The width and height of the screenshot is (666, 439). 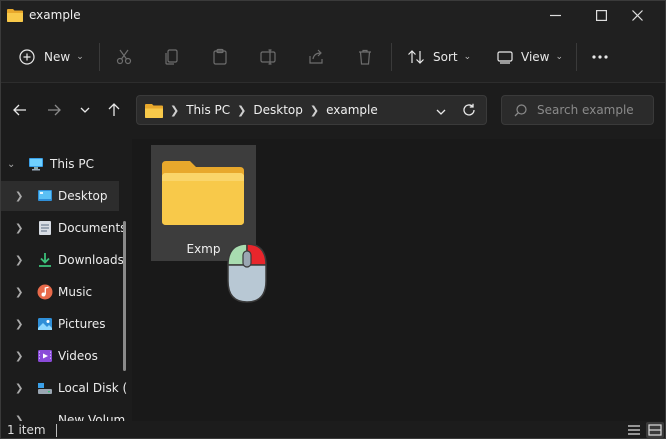 I want to click on arrow-right-icon, so click(x=54, y=110).